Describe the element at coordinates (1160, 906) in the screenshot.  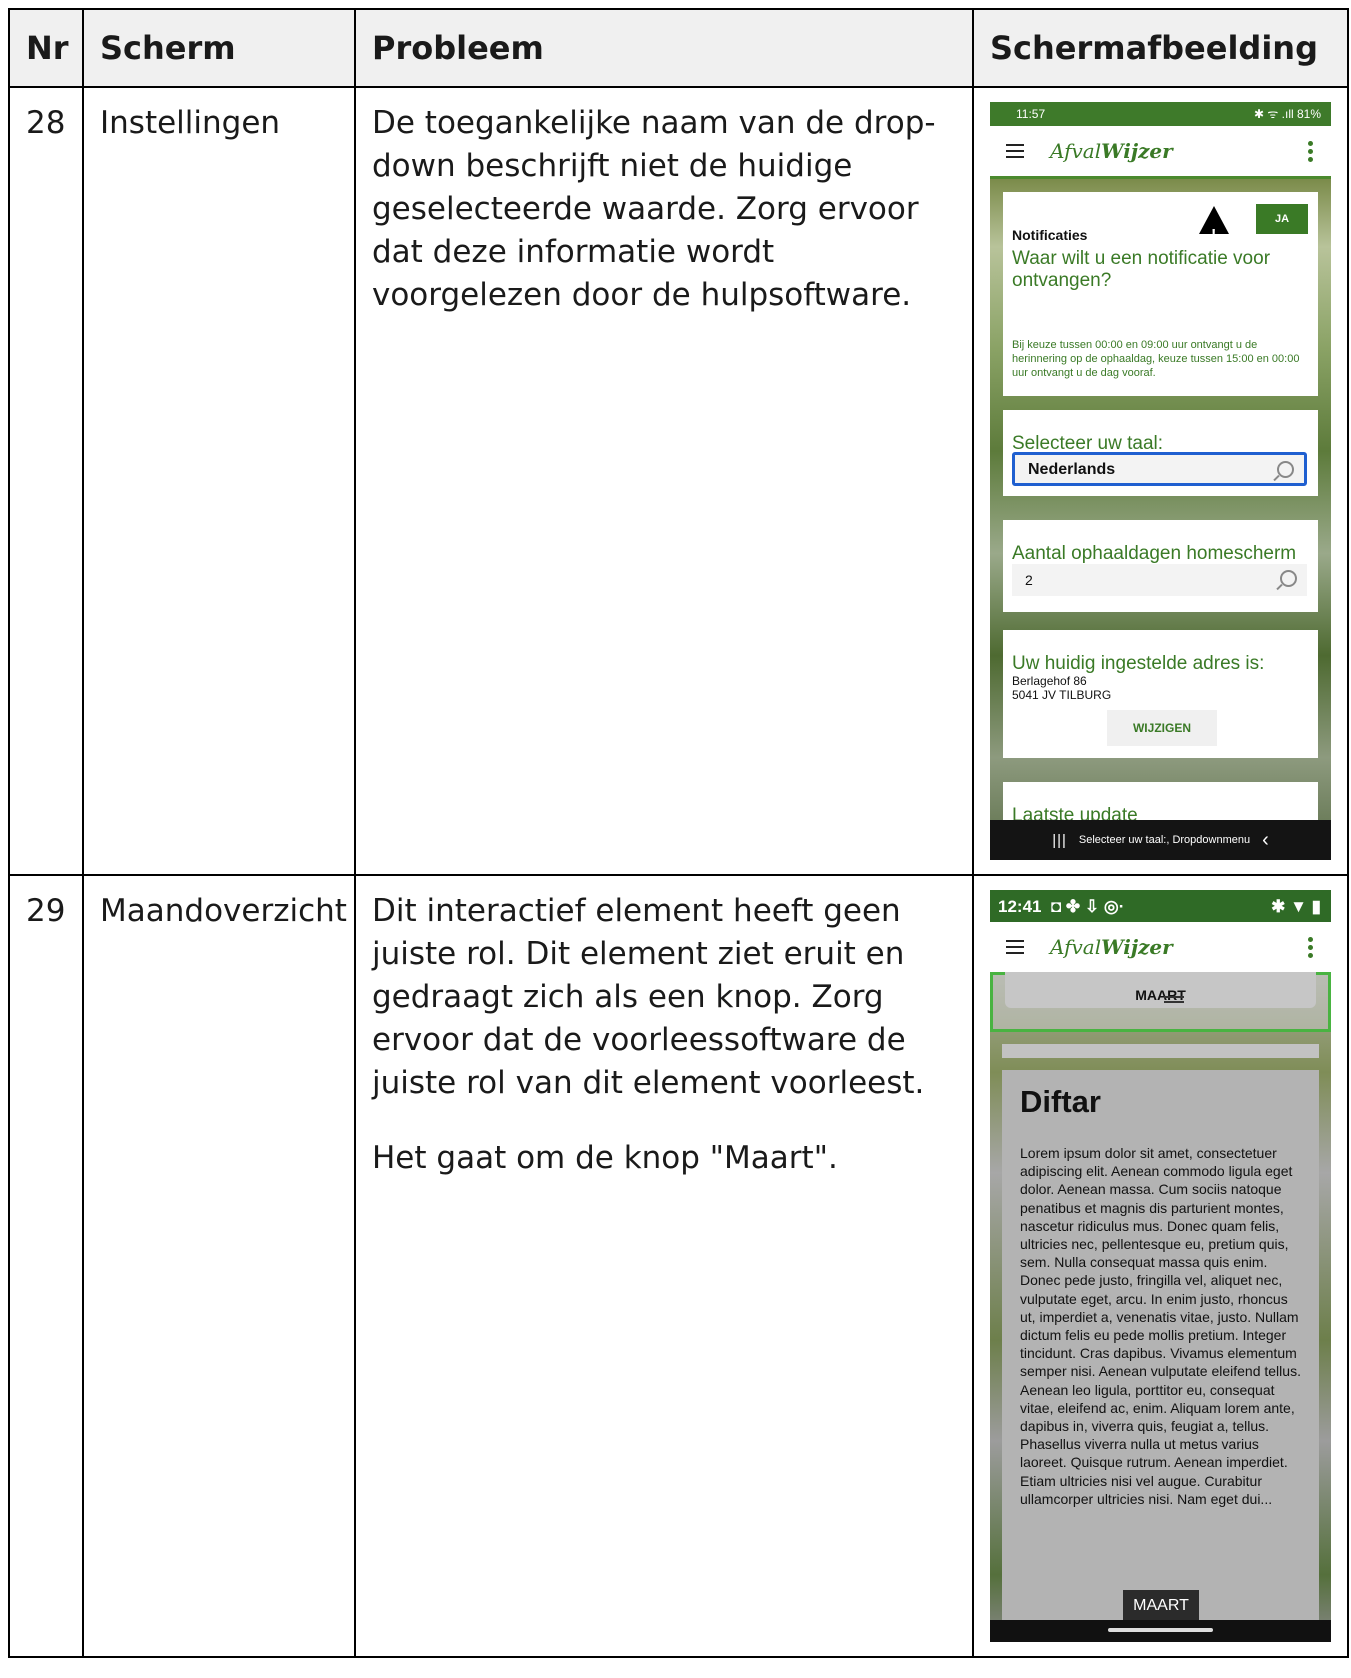
I see `status-bar: 12:41 ◘ ✤ ⇩ ◎· ✱ ▼ ▮` at that location.